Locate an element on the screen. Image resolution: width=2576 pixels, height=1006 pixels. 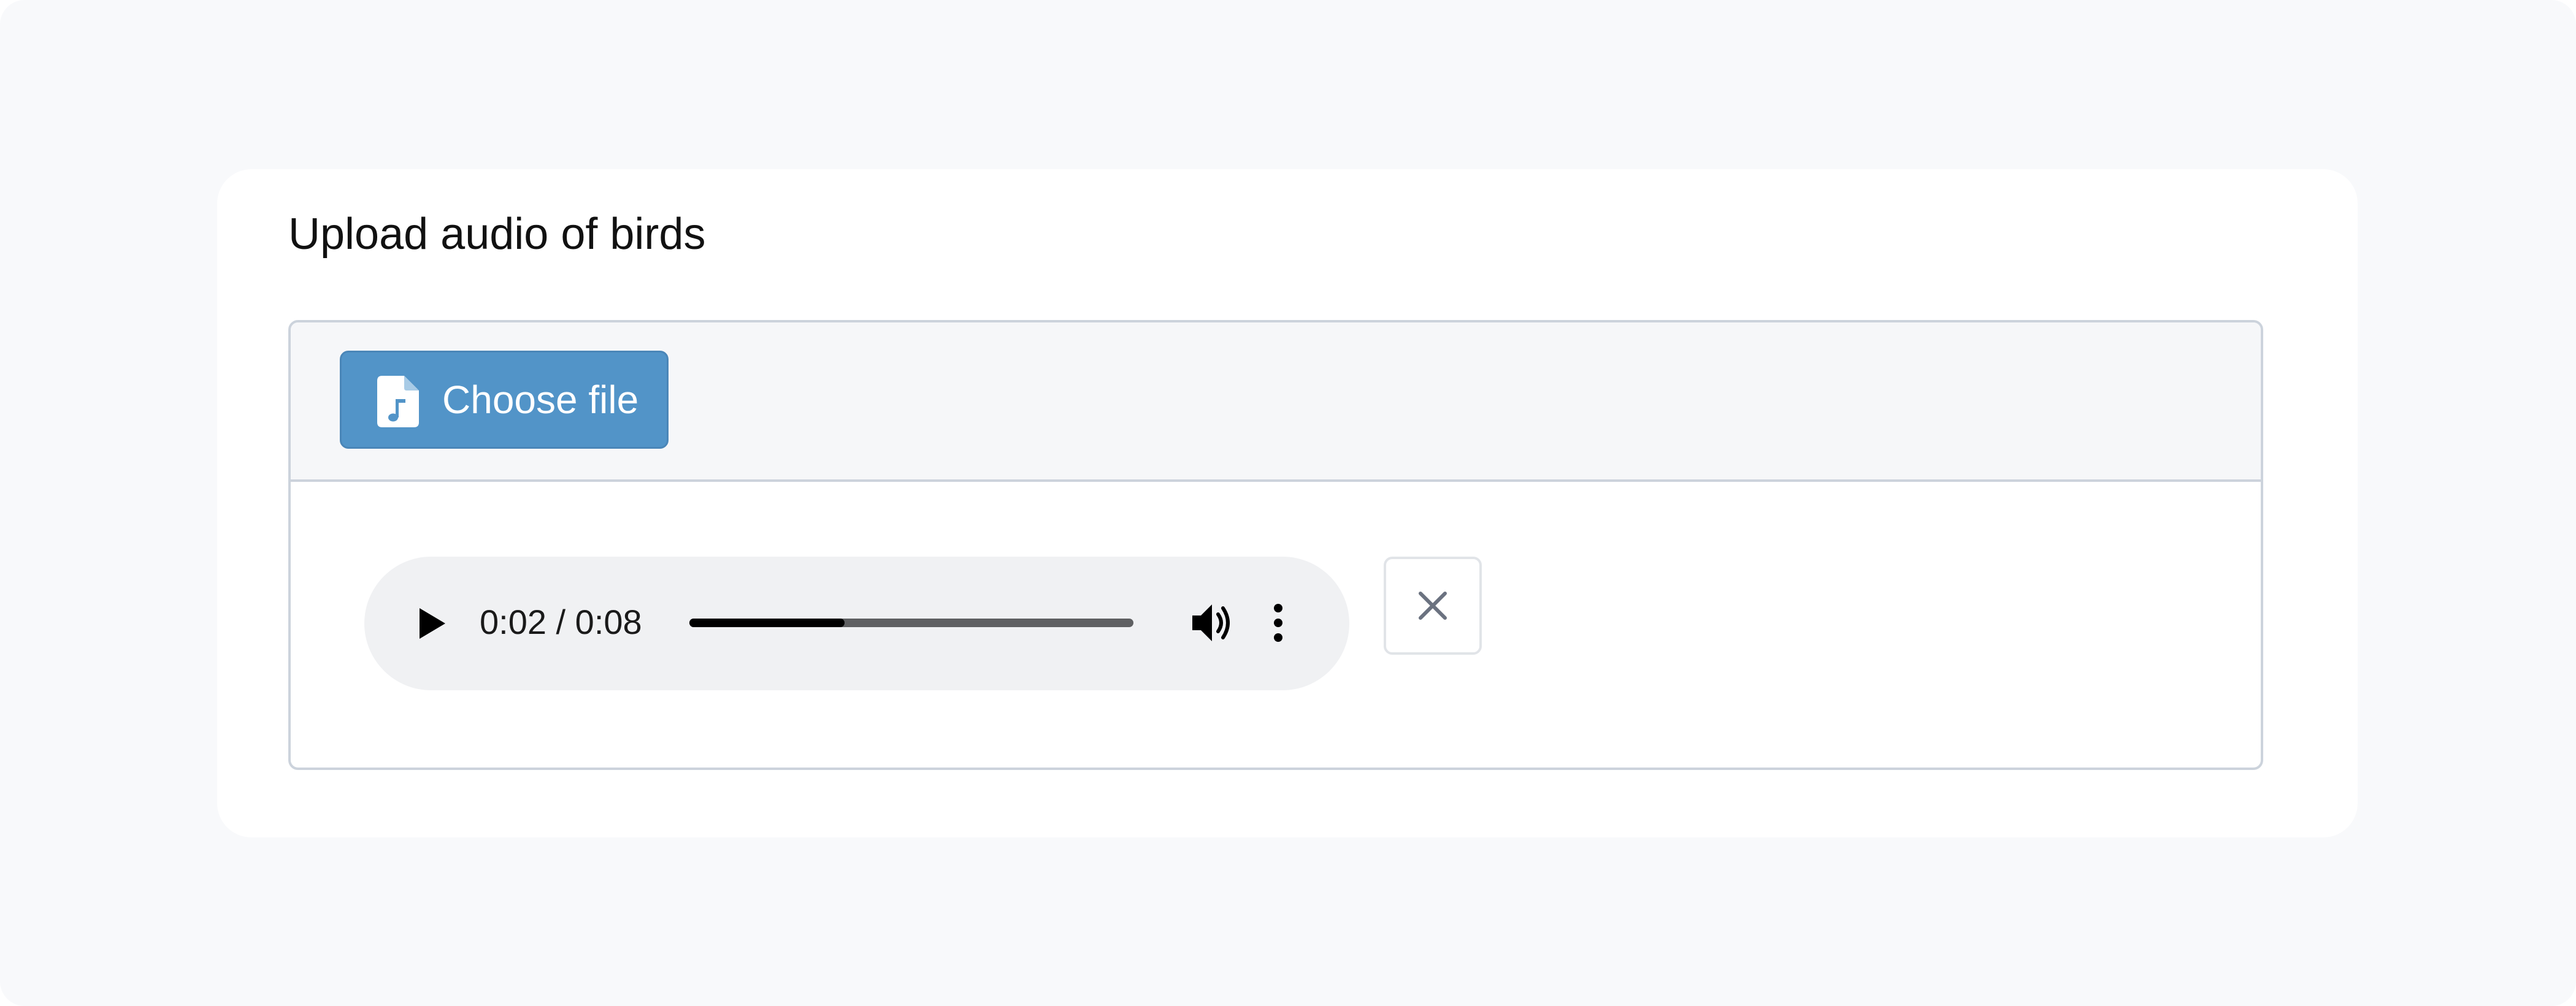
clear-audio-button is located at coordinates (1433, 606).